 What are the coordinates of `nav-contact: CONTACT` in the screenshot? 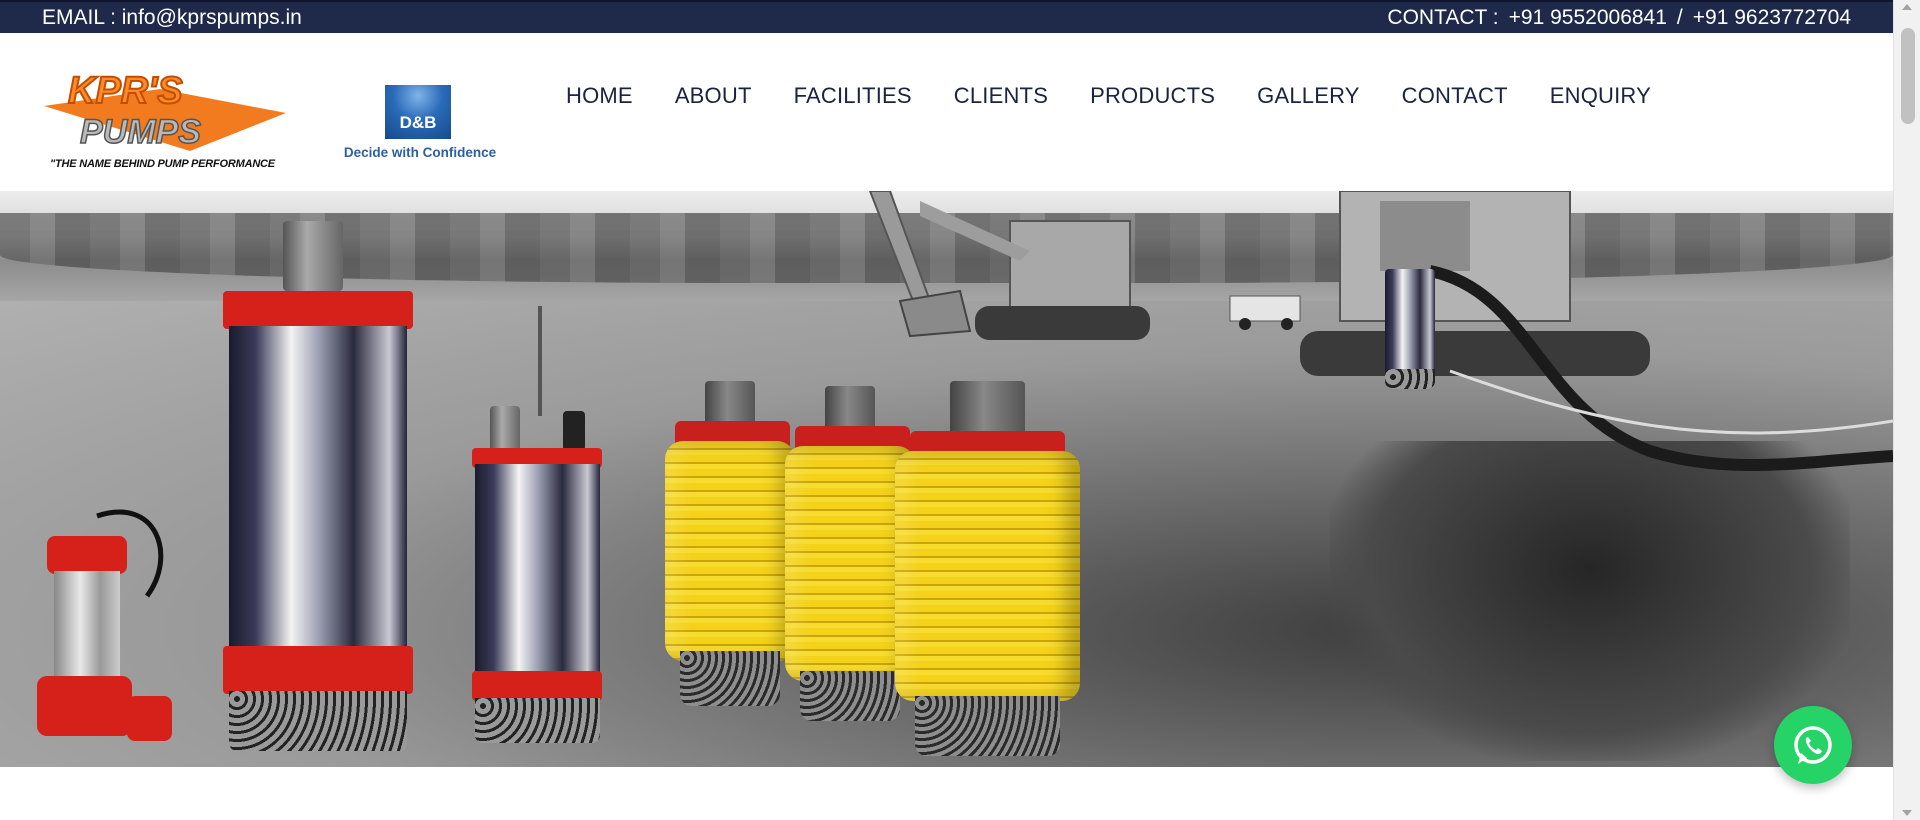 It's located at (1455, 96).